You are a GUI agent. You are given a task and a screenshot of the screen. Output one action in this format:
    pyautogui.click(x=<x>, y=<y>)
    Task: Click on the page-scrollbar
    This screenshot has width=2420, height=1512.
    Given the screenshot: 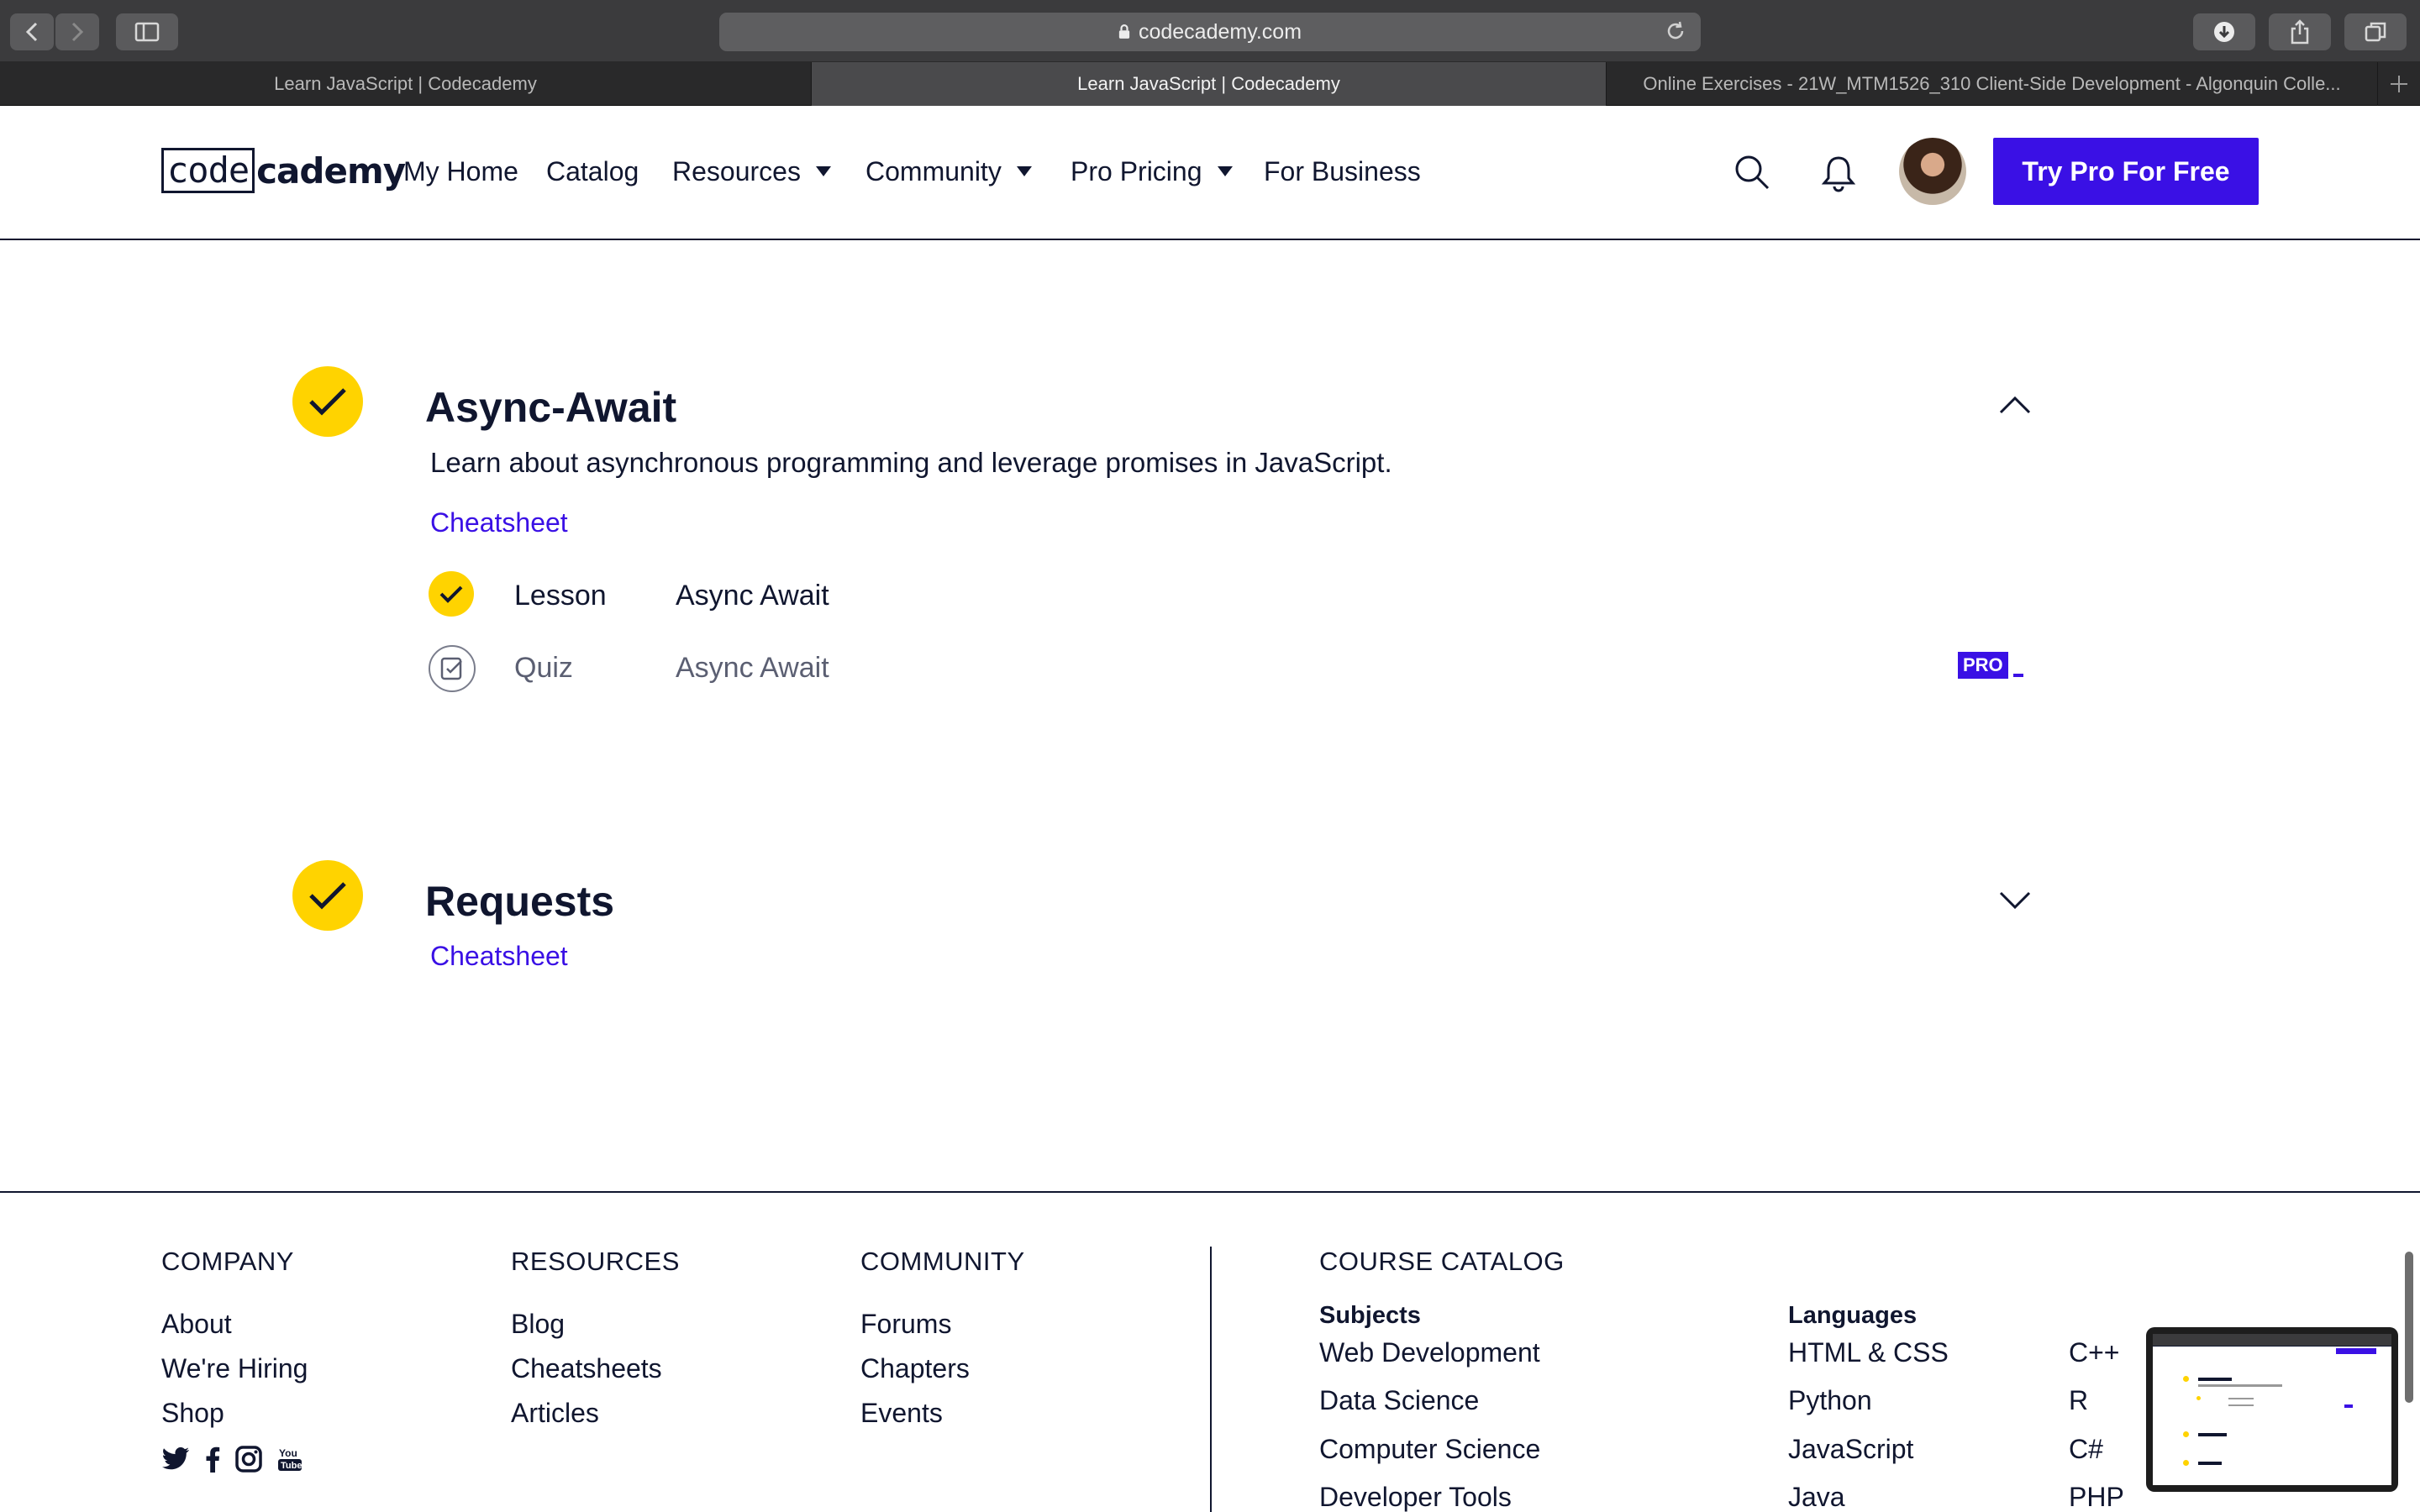 What is the action you would take?
    pyautogui.click(x=2409, y=1327)
    